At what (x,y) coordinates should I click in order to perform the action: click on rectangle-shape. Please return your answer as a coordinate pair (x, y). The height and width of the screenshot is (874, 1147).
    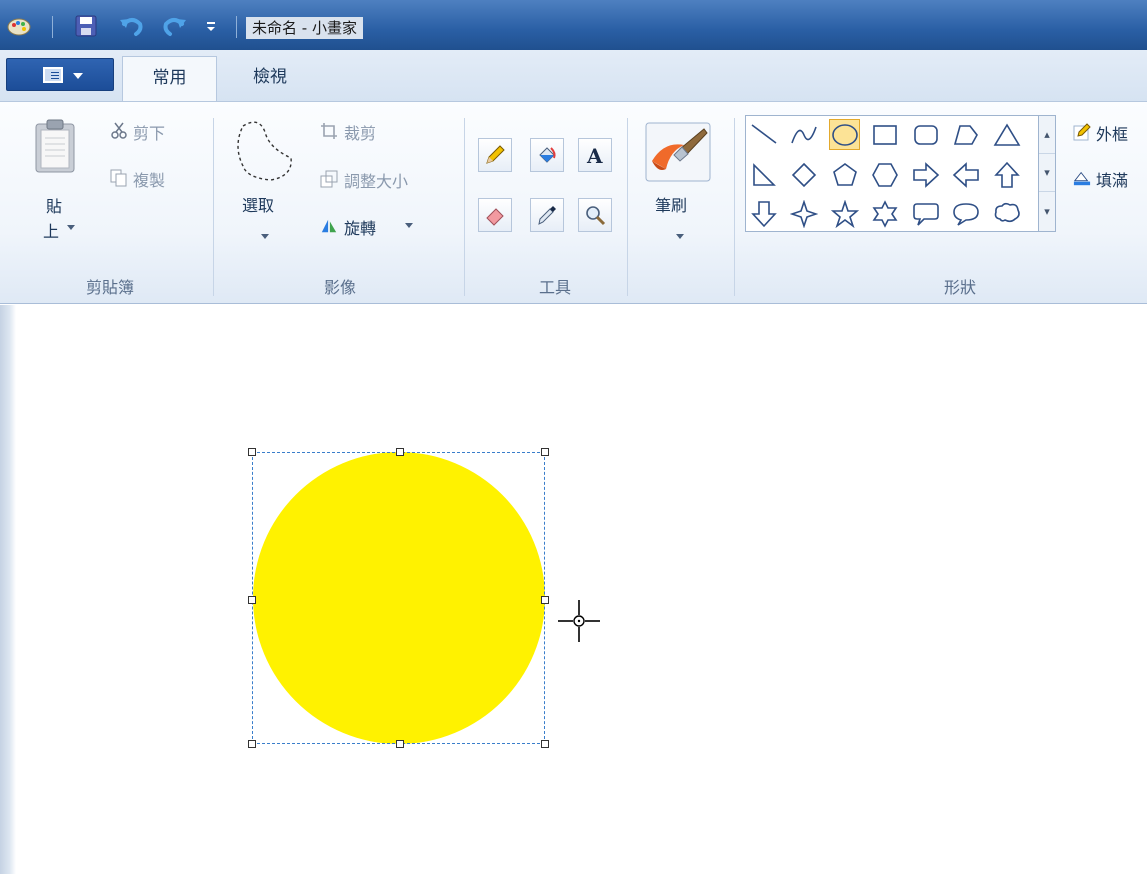
    Looking at the image, I should click on (884, 134).